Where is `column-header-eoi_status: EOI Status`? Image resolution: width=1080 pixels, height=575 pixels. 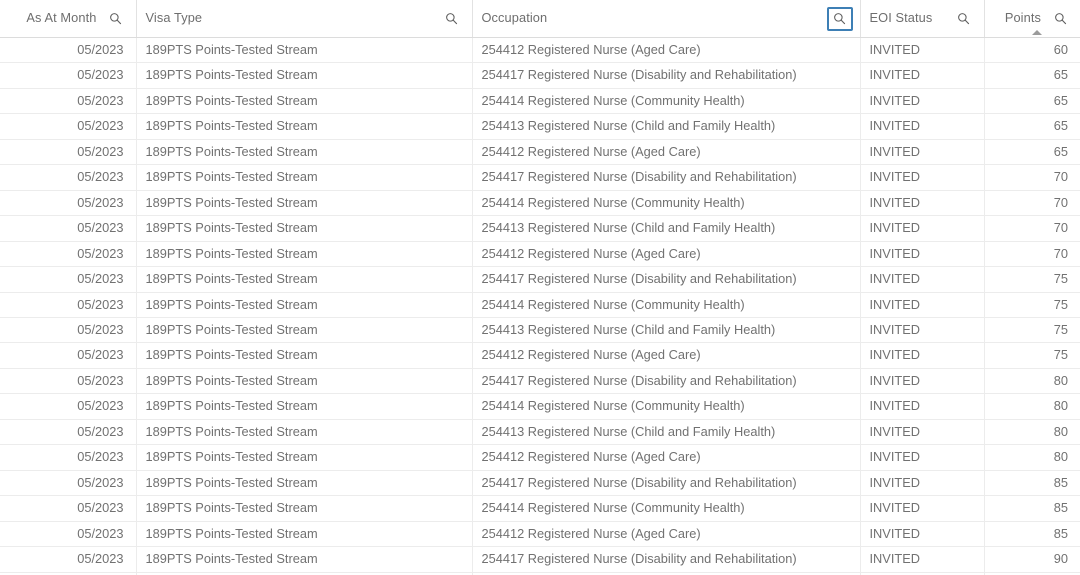 column-header-eoi_status: EOI Status is located at coordinates (922, 19).